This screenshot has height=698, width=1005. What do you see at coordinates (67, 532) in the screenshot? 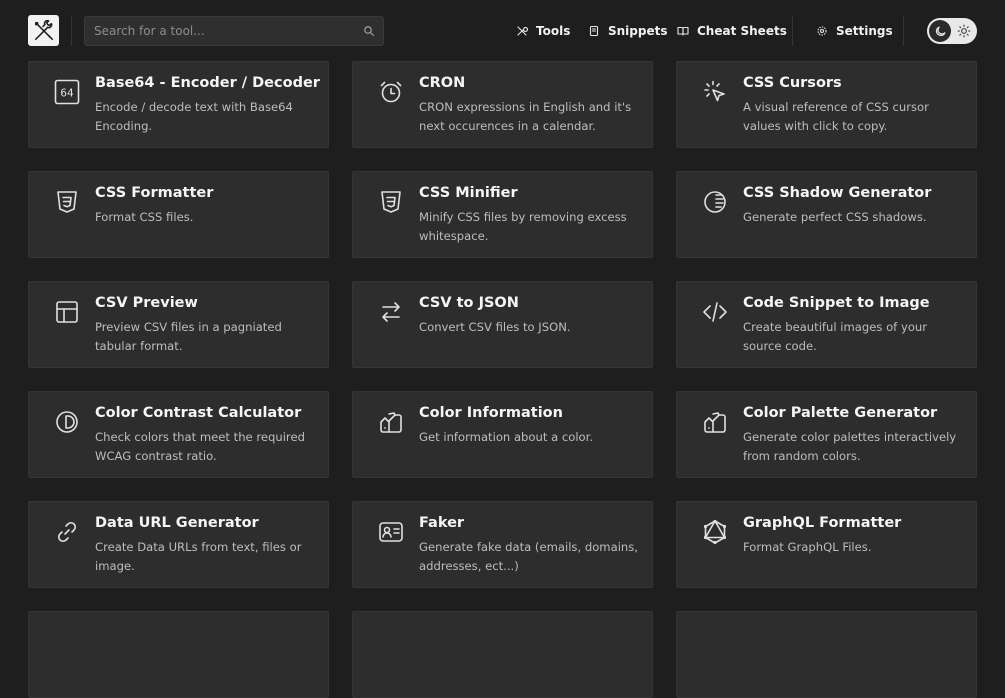
I see `link-icon` at bounding box center [67, 532].